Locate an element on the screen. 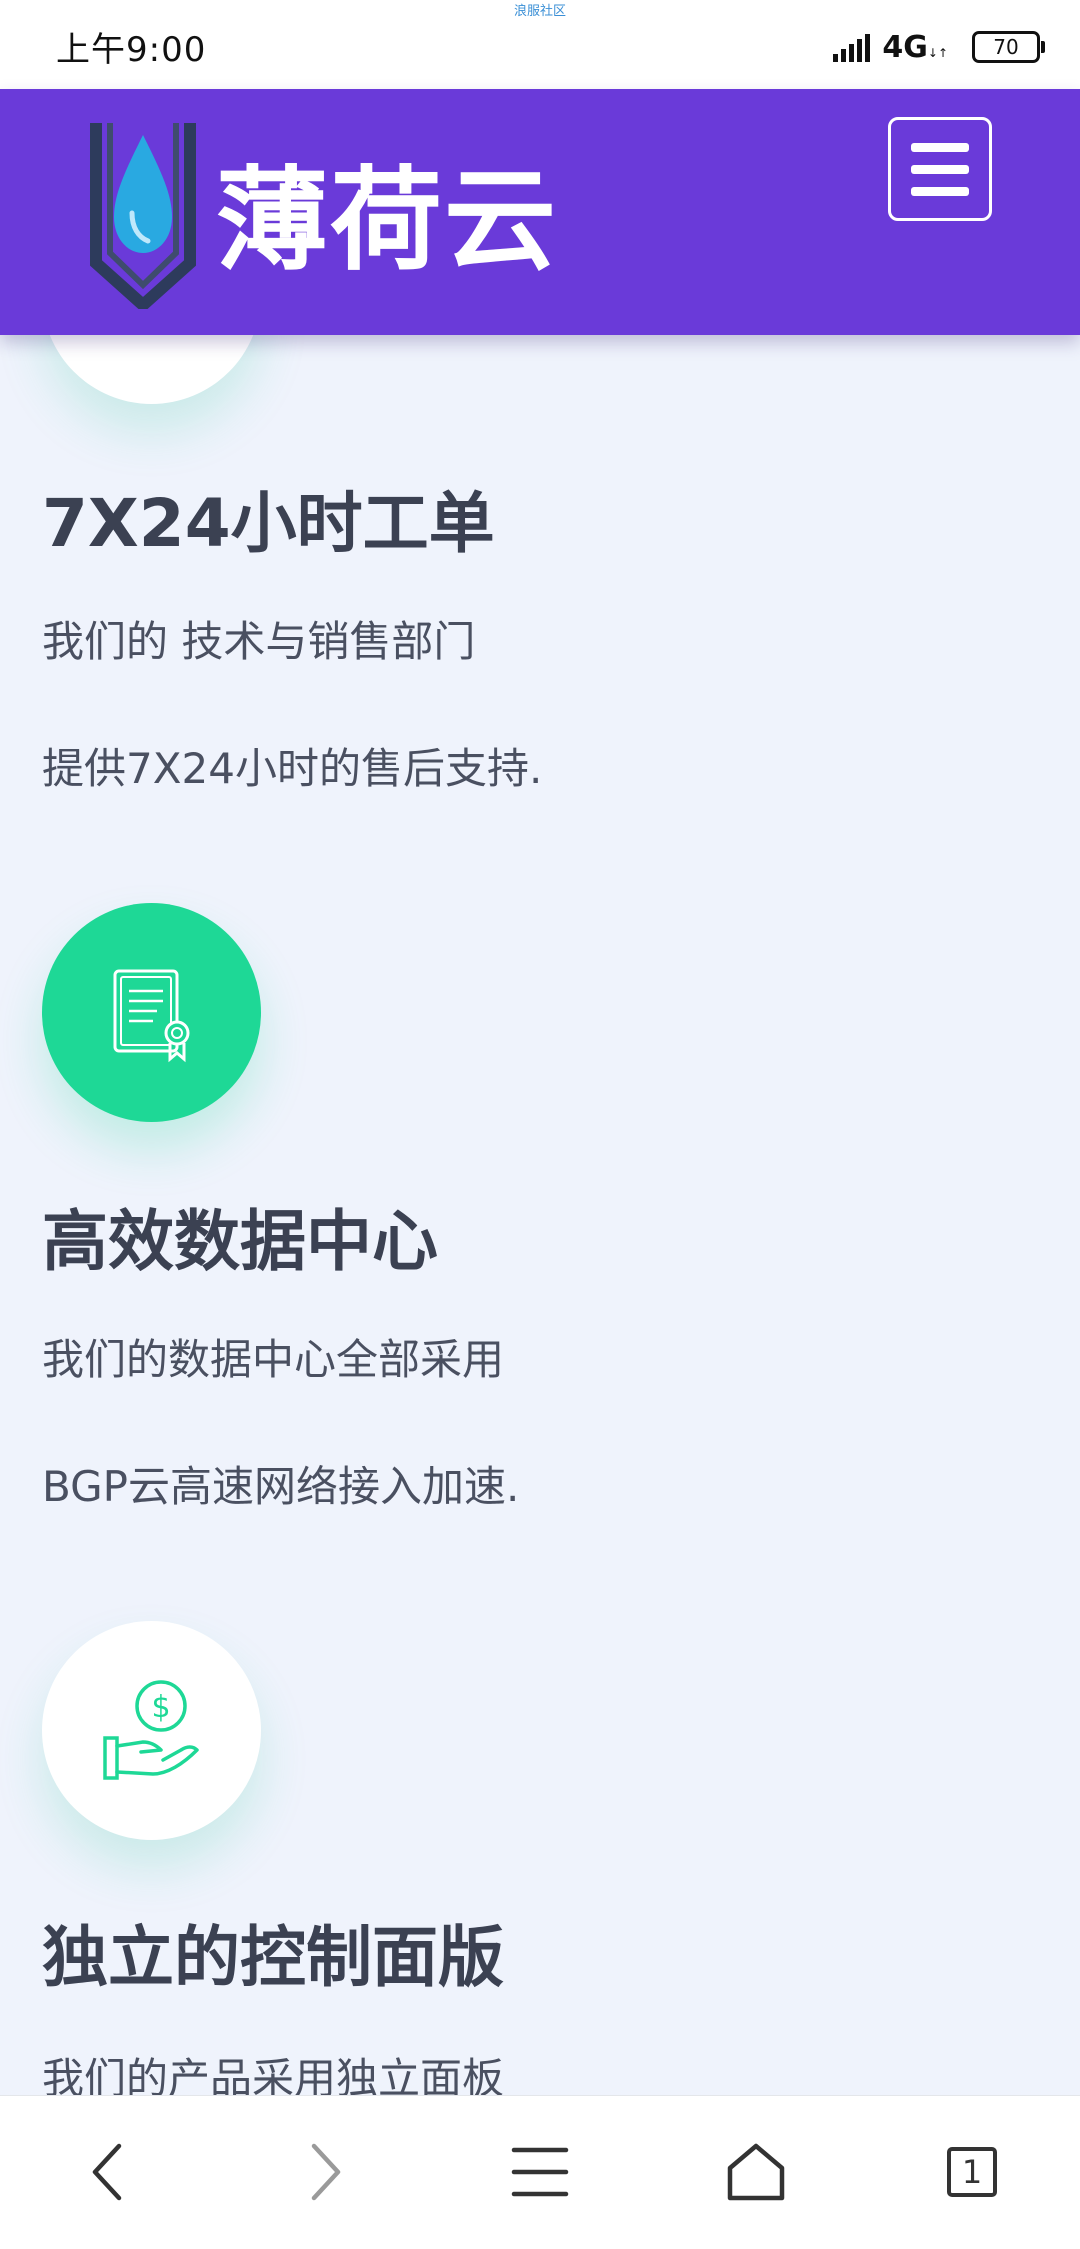 Image resolution: width=1080 pixels, height=2249 pixels. feature-title: 7X24小时工单 is located at coordinates (268, 523).